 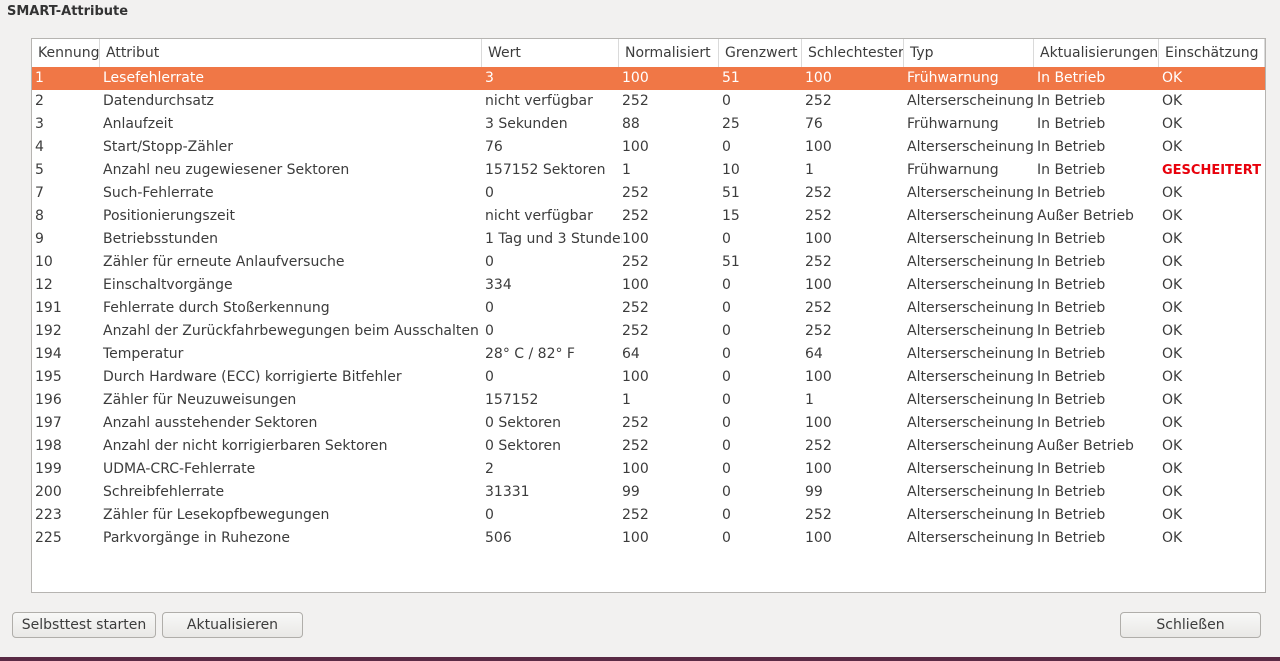 What do you see at coordinates (48, 515) in the screenshot?
I see `cell-id: 223` at bounding box center [48, 515].